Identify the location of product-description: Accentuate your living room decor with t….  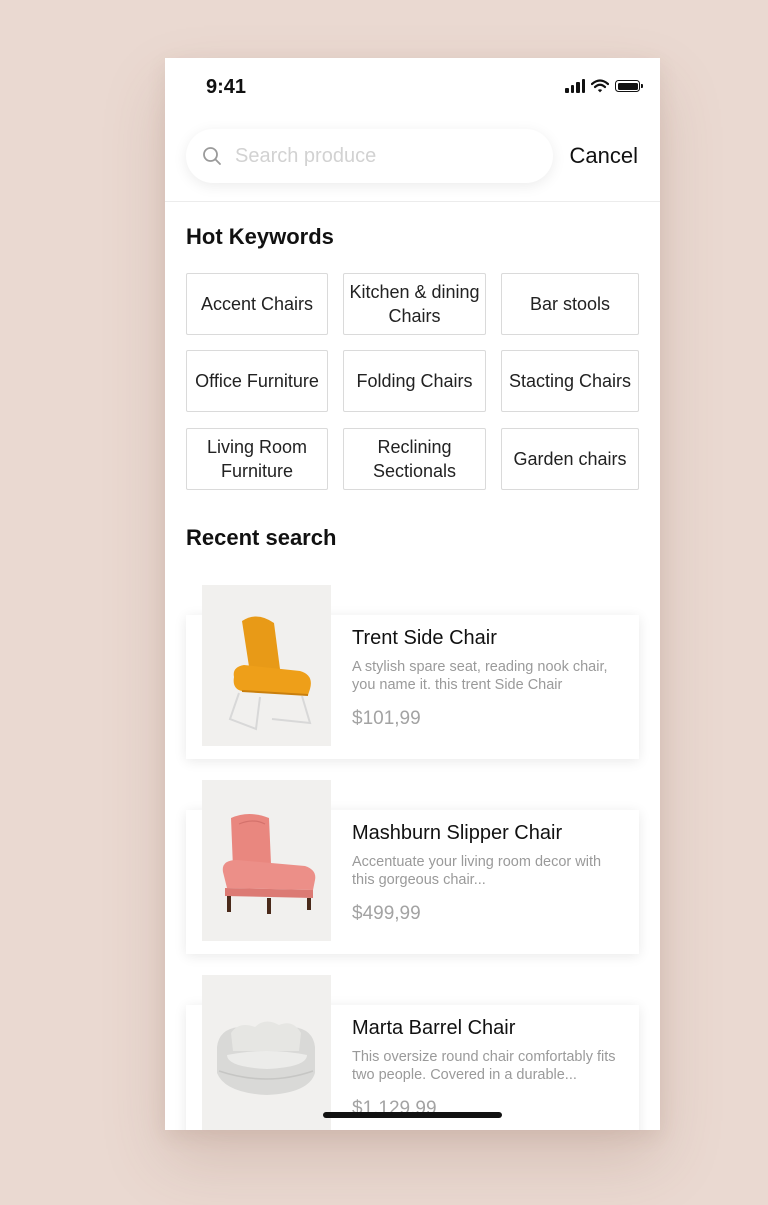
(477, 871).